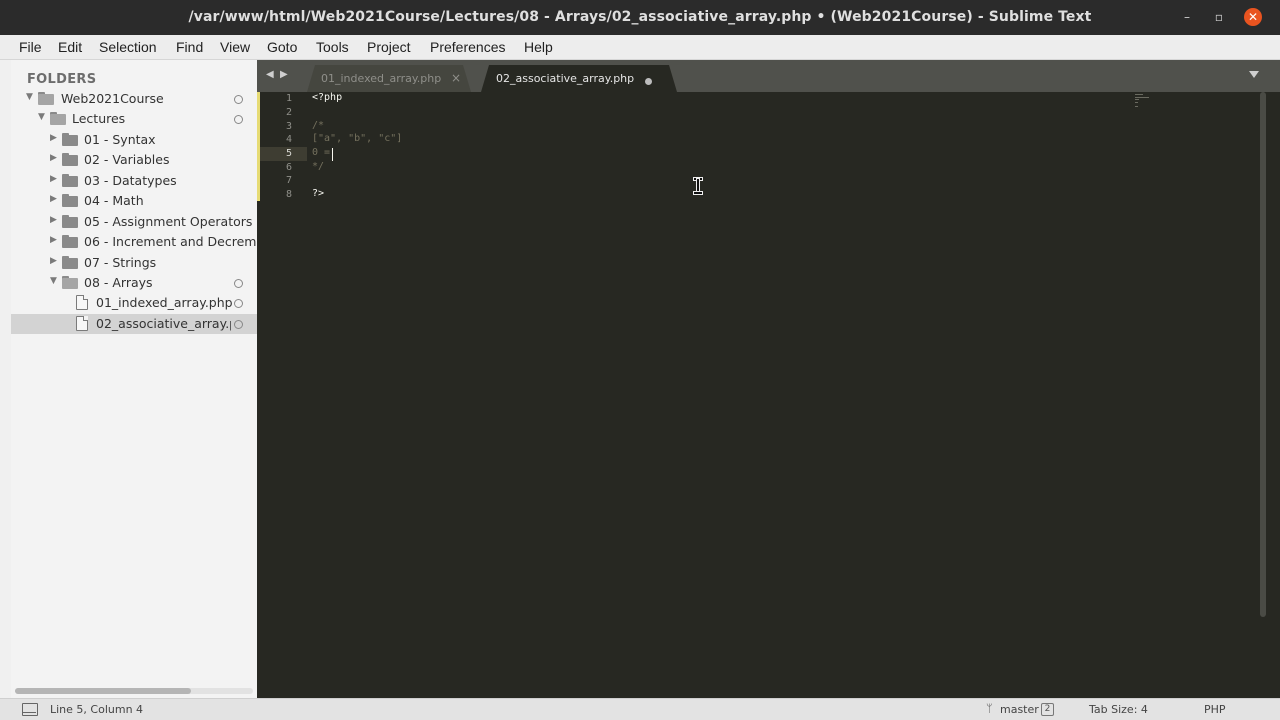  What do you see at coordinates (757, 99) in the screenshot?
I see `code-line: 1 <?php` at bounding box center [757, 99].